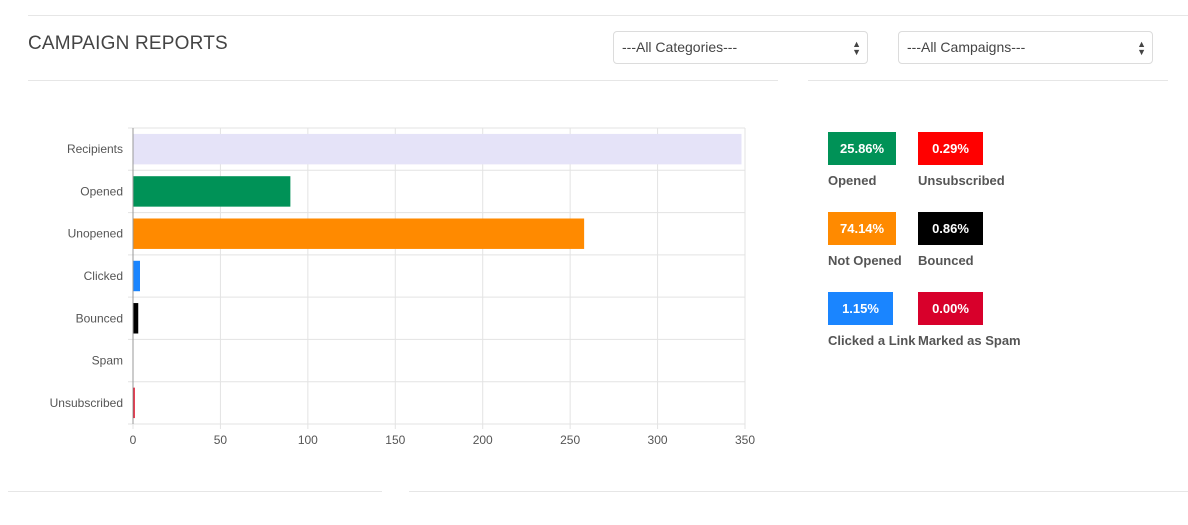 The height and width of the screenshot is (525, 1188). Describe the element at coordinates (745, 440) in the screenshot. I see `x-tick-label: 350` at that location.